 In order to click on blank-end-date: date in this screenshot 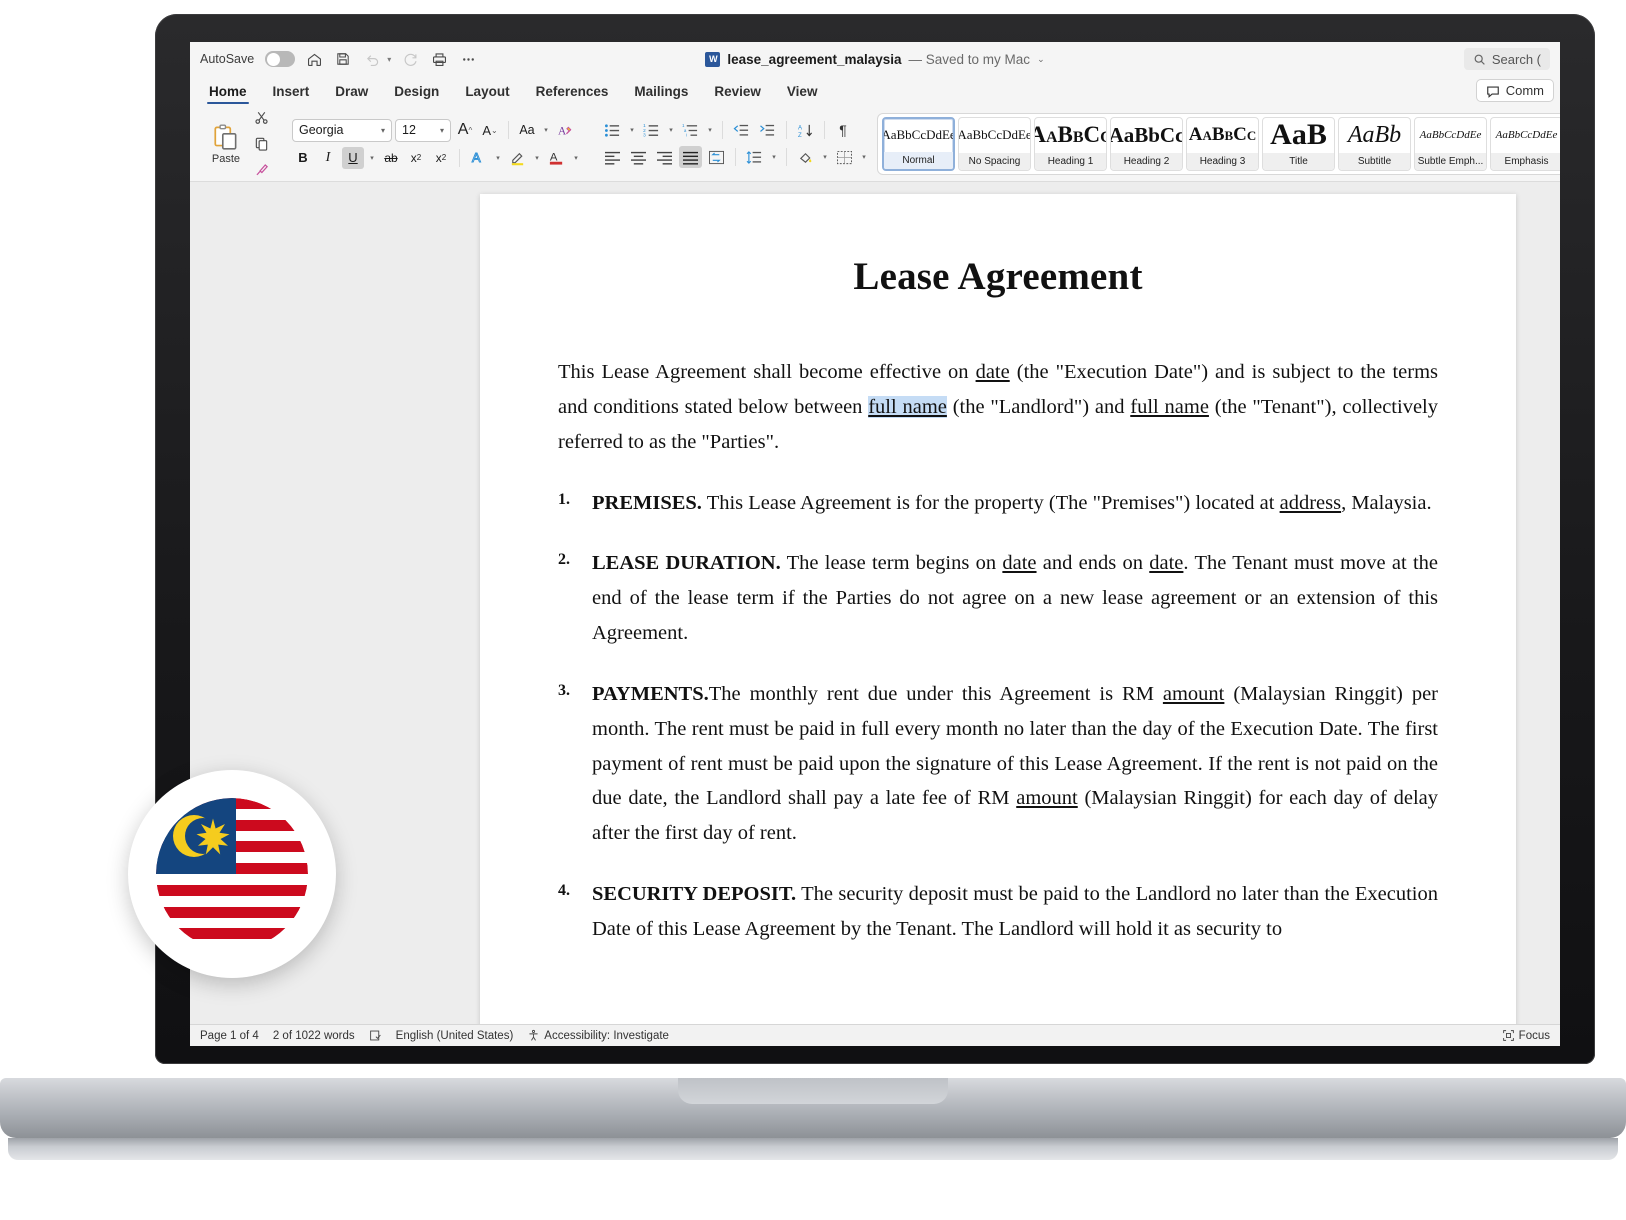, I will do `click(1166, 563)`.